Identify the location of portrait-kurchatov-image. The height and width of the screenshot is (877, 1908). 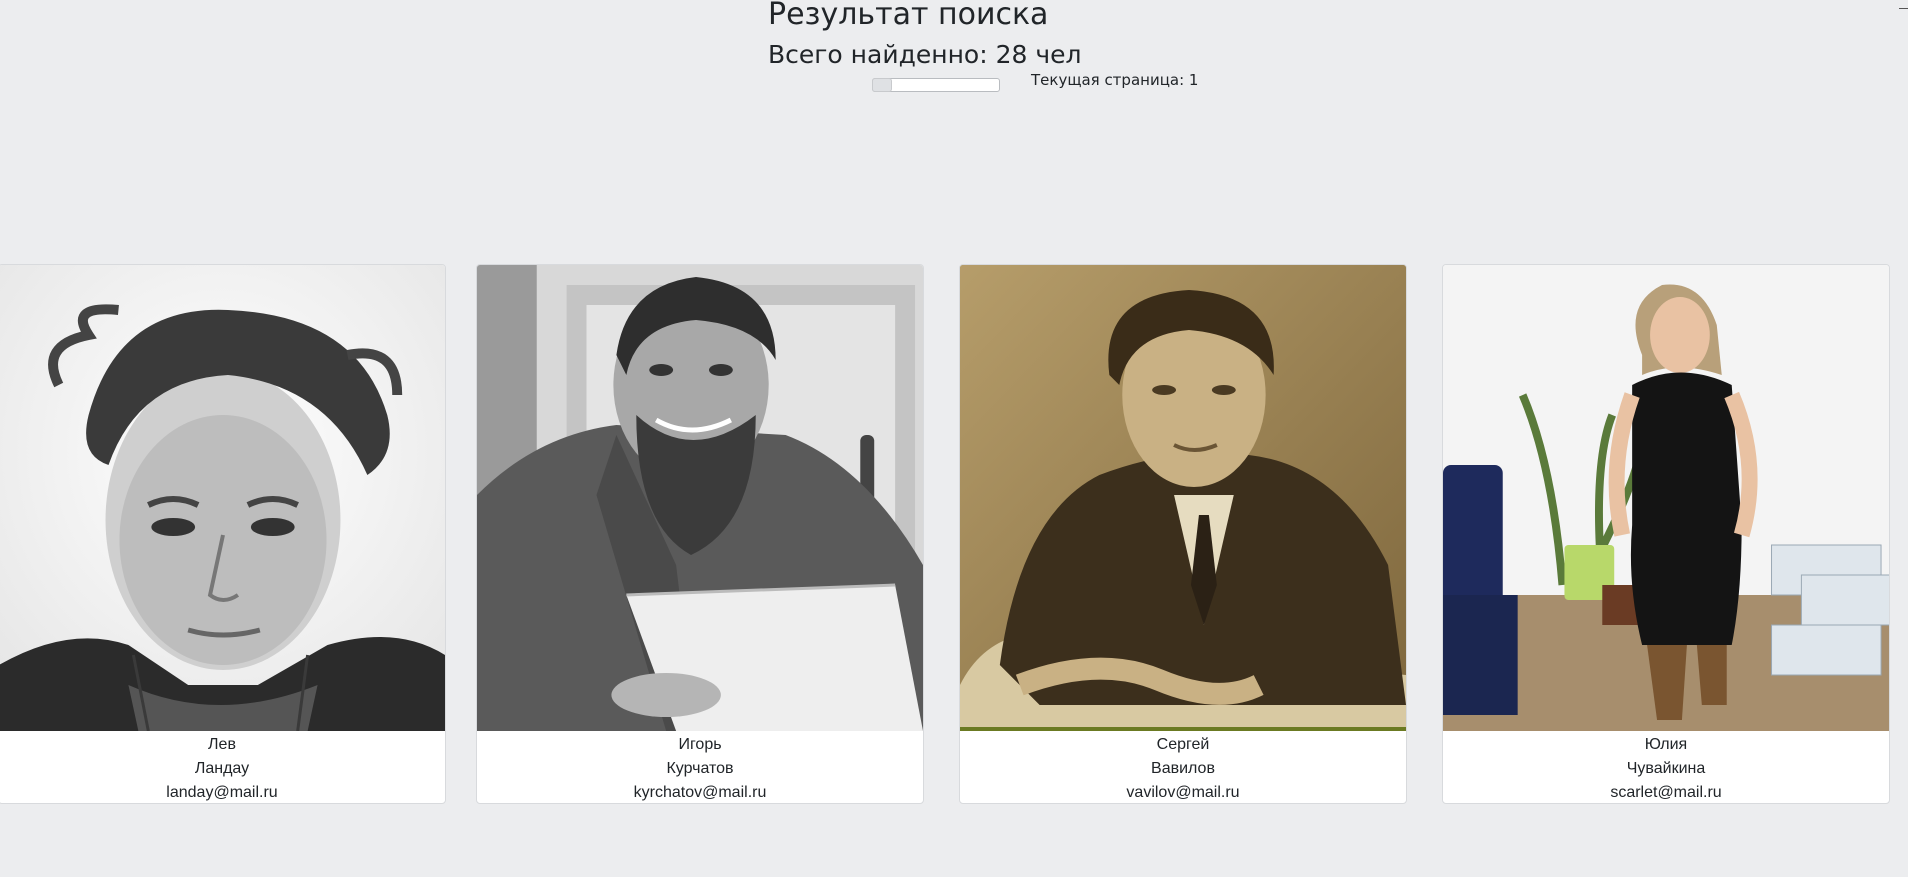
(700, 498).